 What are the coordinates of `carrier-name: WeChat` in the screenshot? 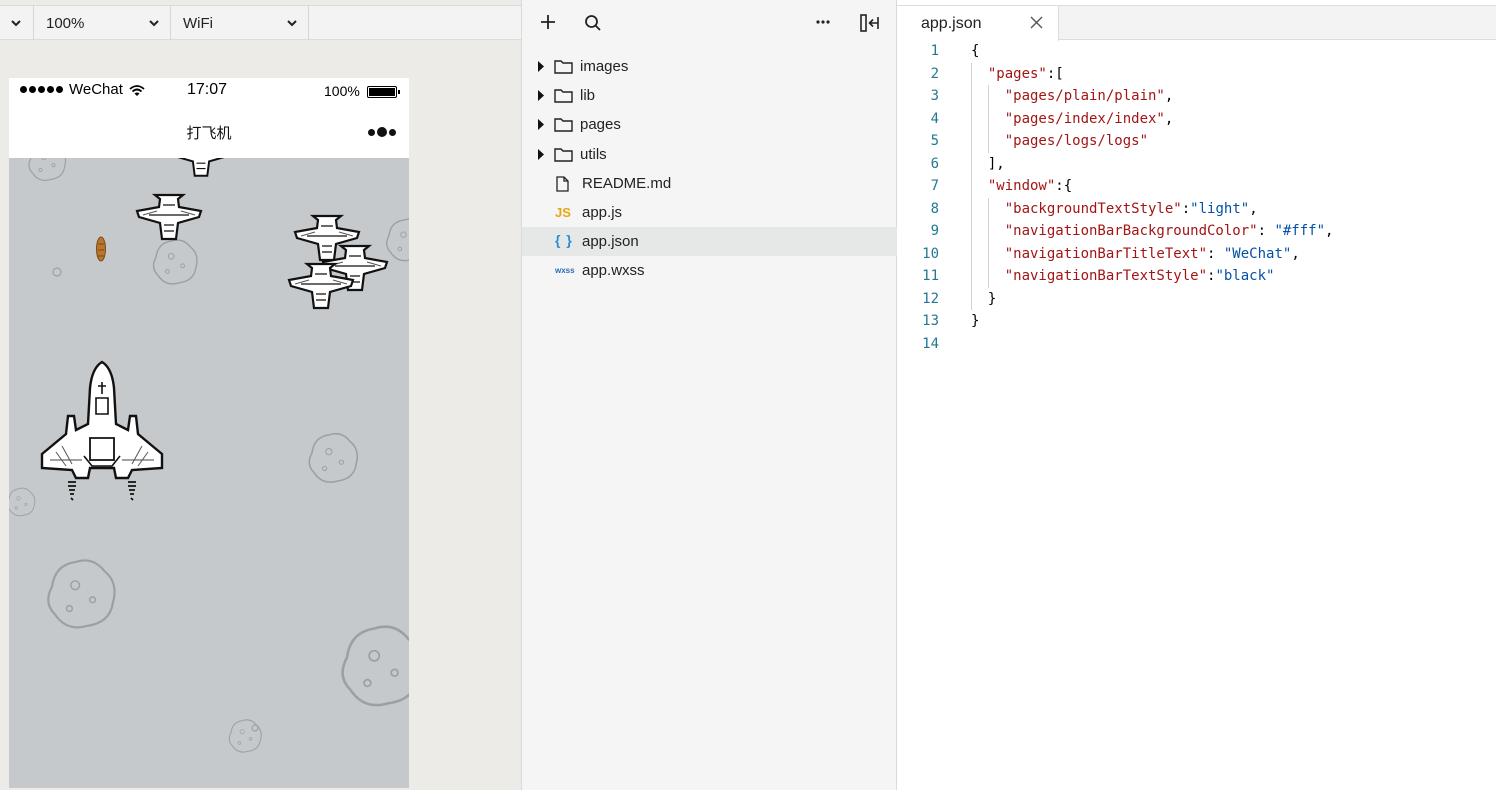 It's located at (96, 89).